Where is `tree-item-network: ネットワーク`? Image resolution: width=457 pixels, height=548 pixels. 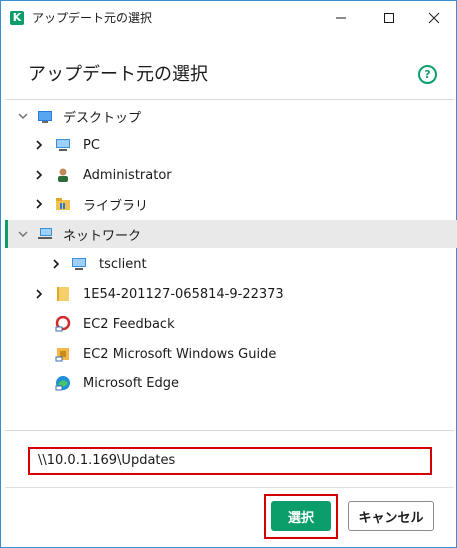 tree-item-network: ネットワーク is located at coordinates (231, 234).